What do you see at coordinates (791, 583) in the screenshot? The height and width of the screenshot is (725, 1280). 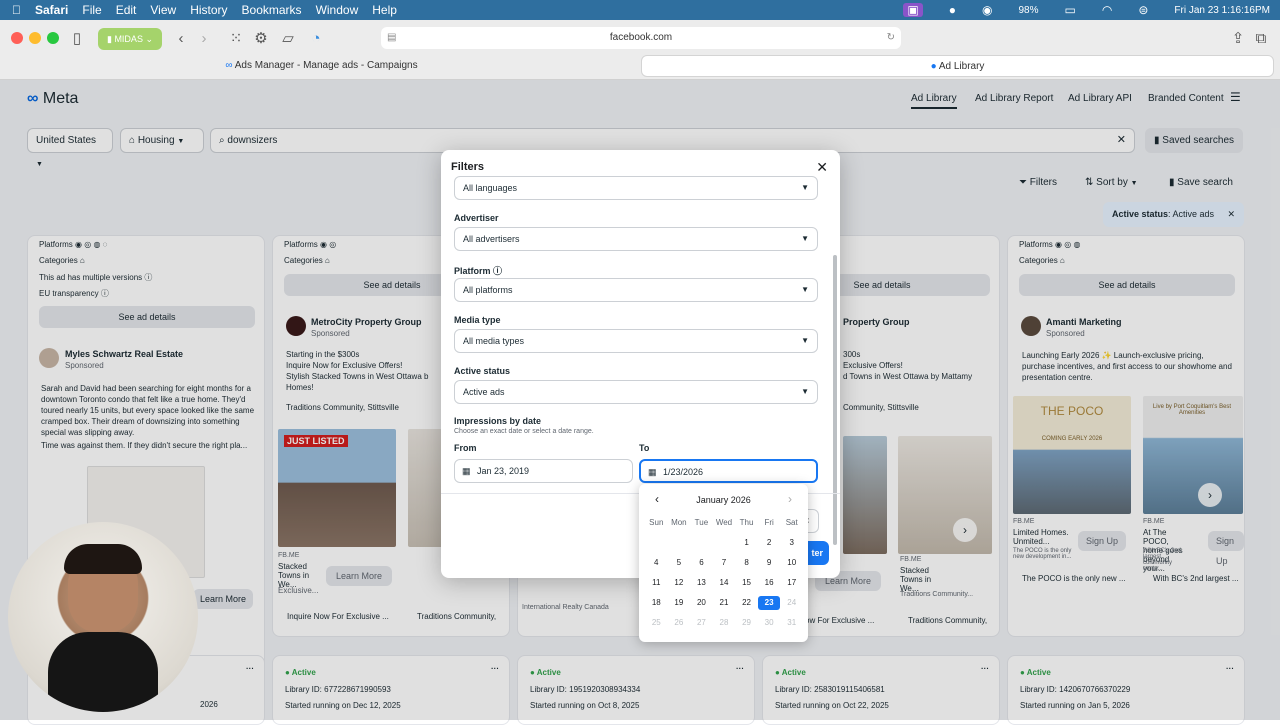 I see `calendar-day-17: 17` at bounding box center [791, 583].